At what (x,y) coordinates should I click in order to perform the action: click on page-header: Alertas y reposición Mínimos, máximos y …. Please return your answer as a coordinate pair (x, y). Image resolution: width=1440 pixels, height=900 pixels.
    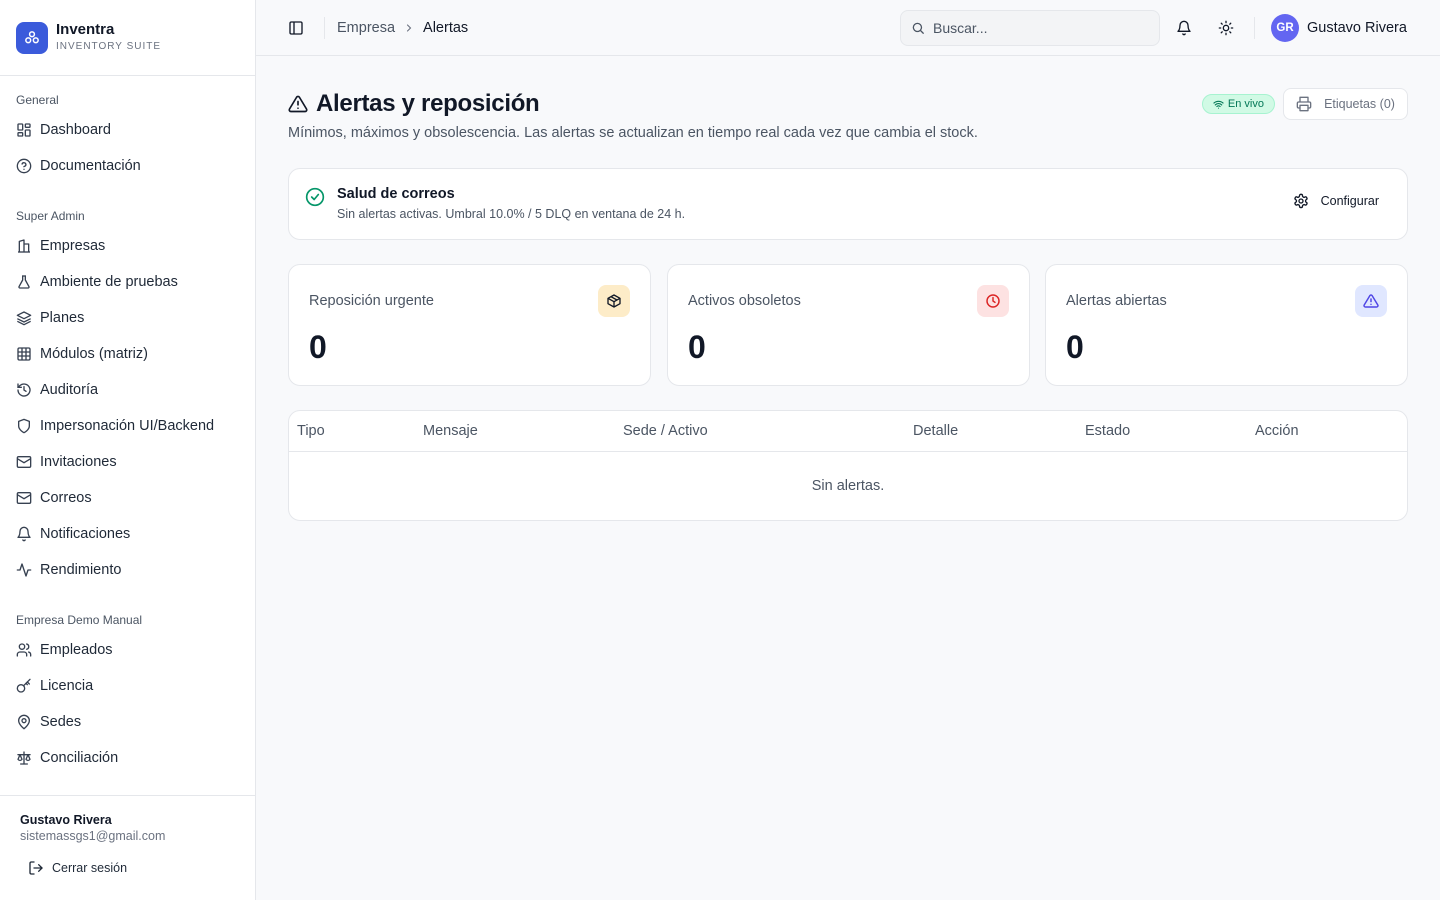
    Looking at the image, I should click on (848, 112).